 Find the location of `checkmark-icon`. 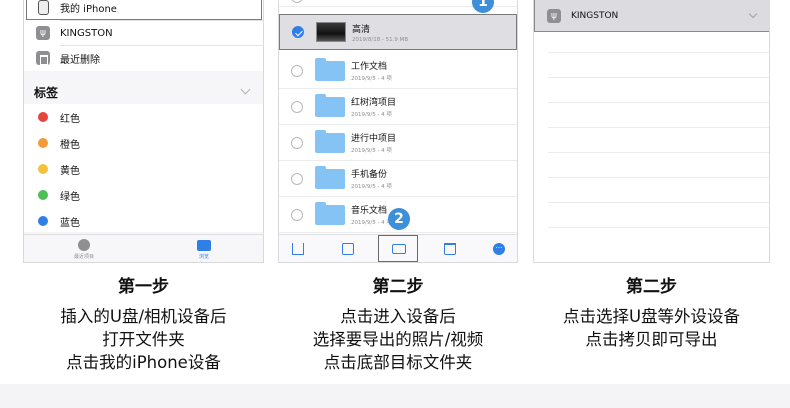

checkmark-icon is located at coordinates (298, 32).